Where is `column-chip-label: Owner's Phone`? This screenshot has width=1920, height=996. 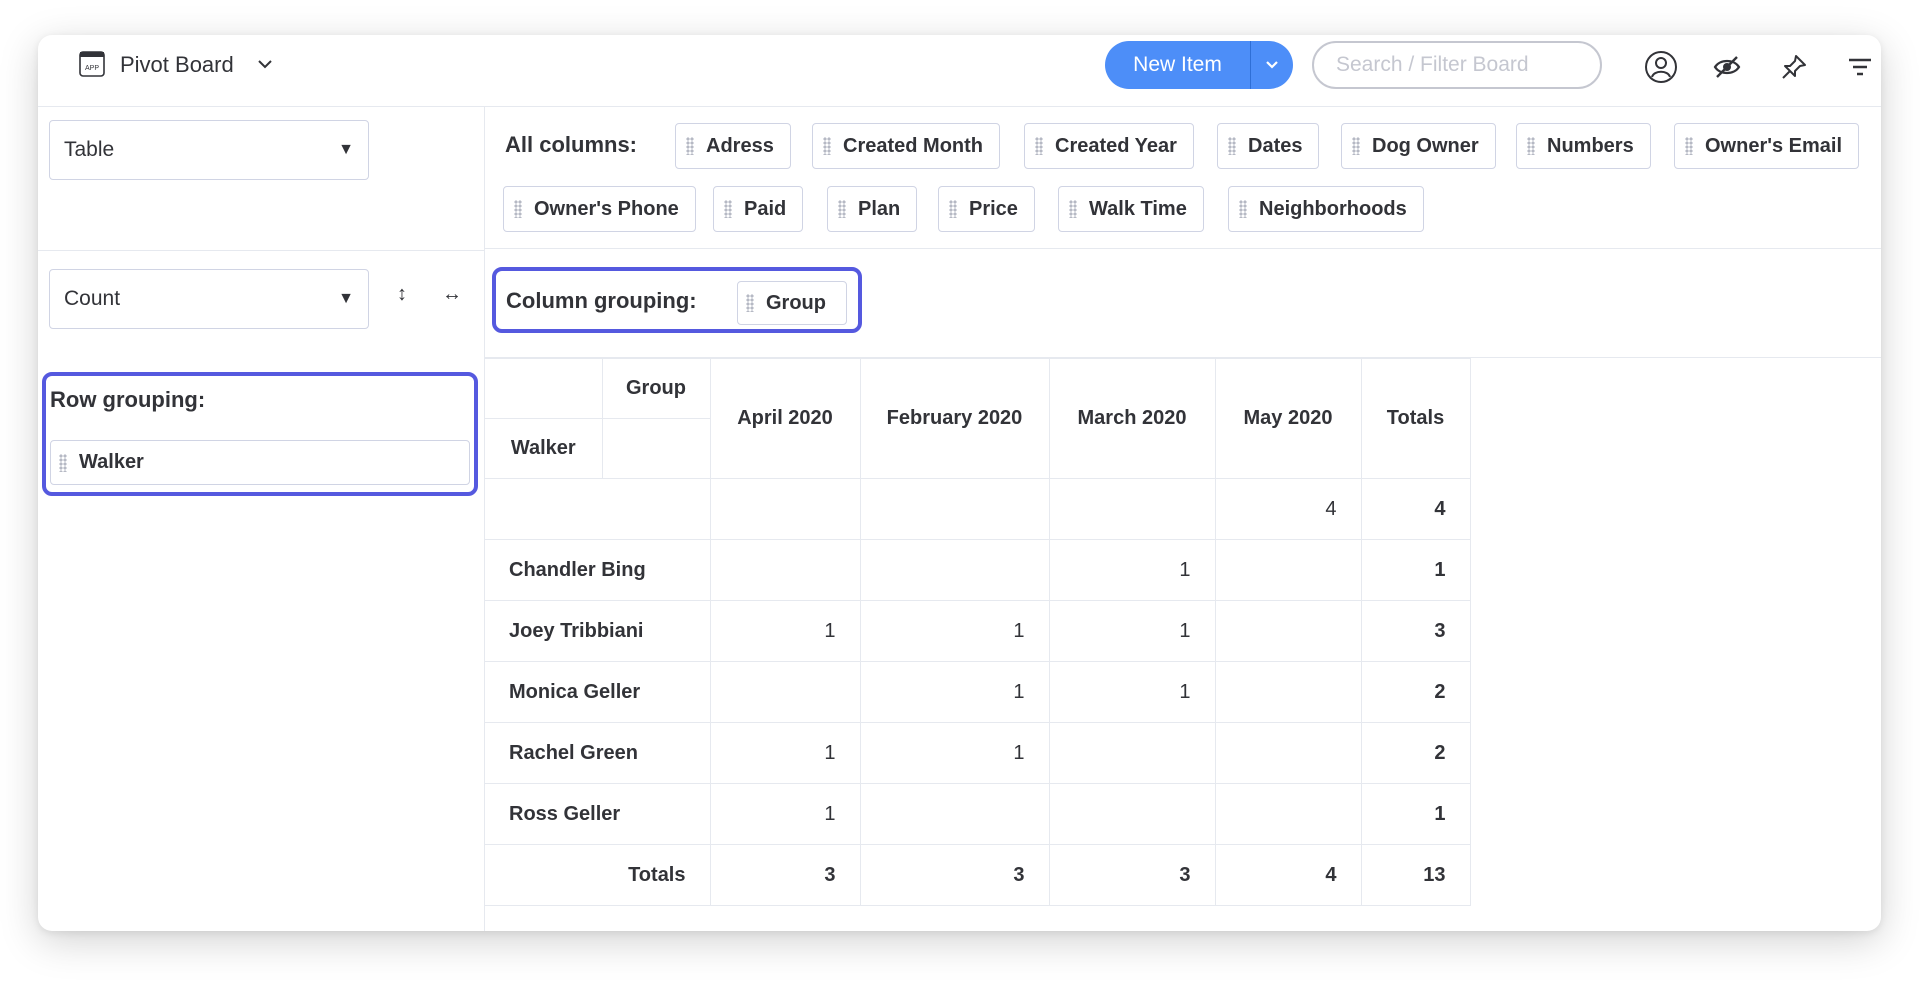 column-chip-label: Owner's Phone is located at coordinates (606, 208).